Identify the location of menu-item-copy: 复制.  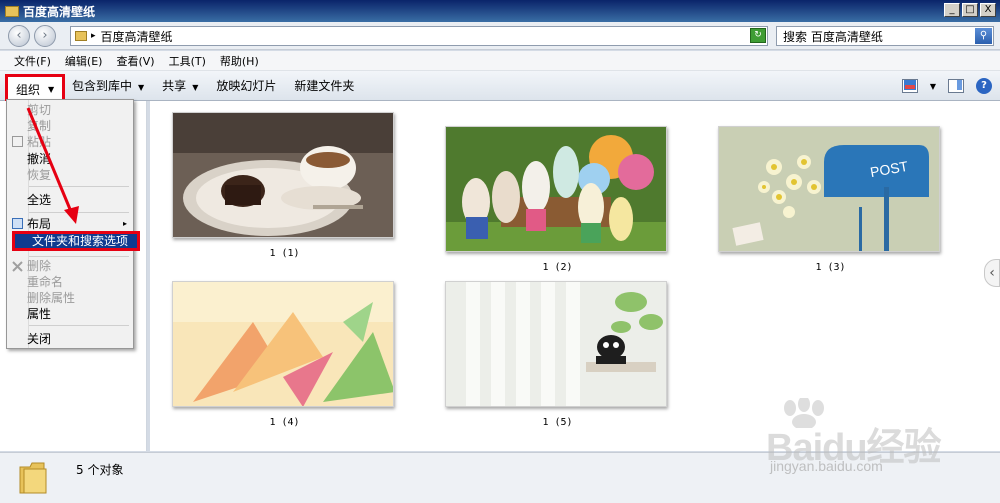
(70, 126).